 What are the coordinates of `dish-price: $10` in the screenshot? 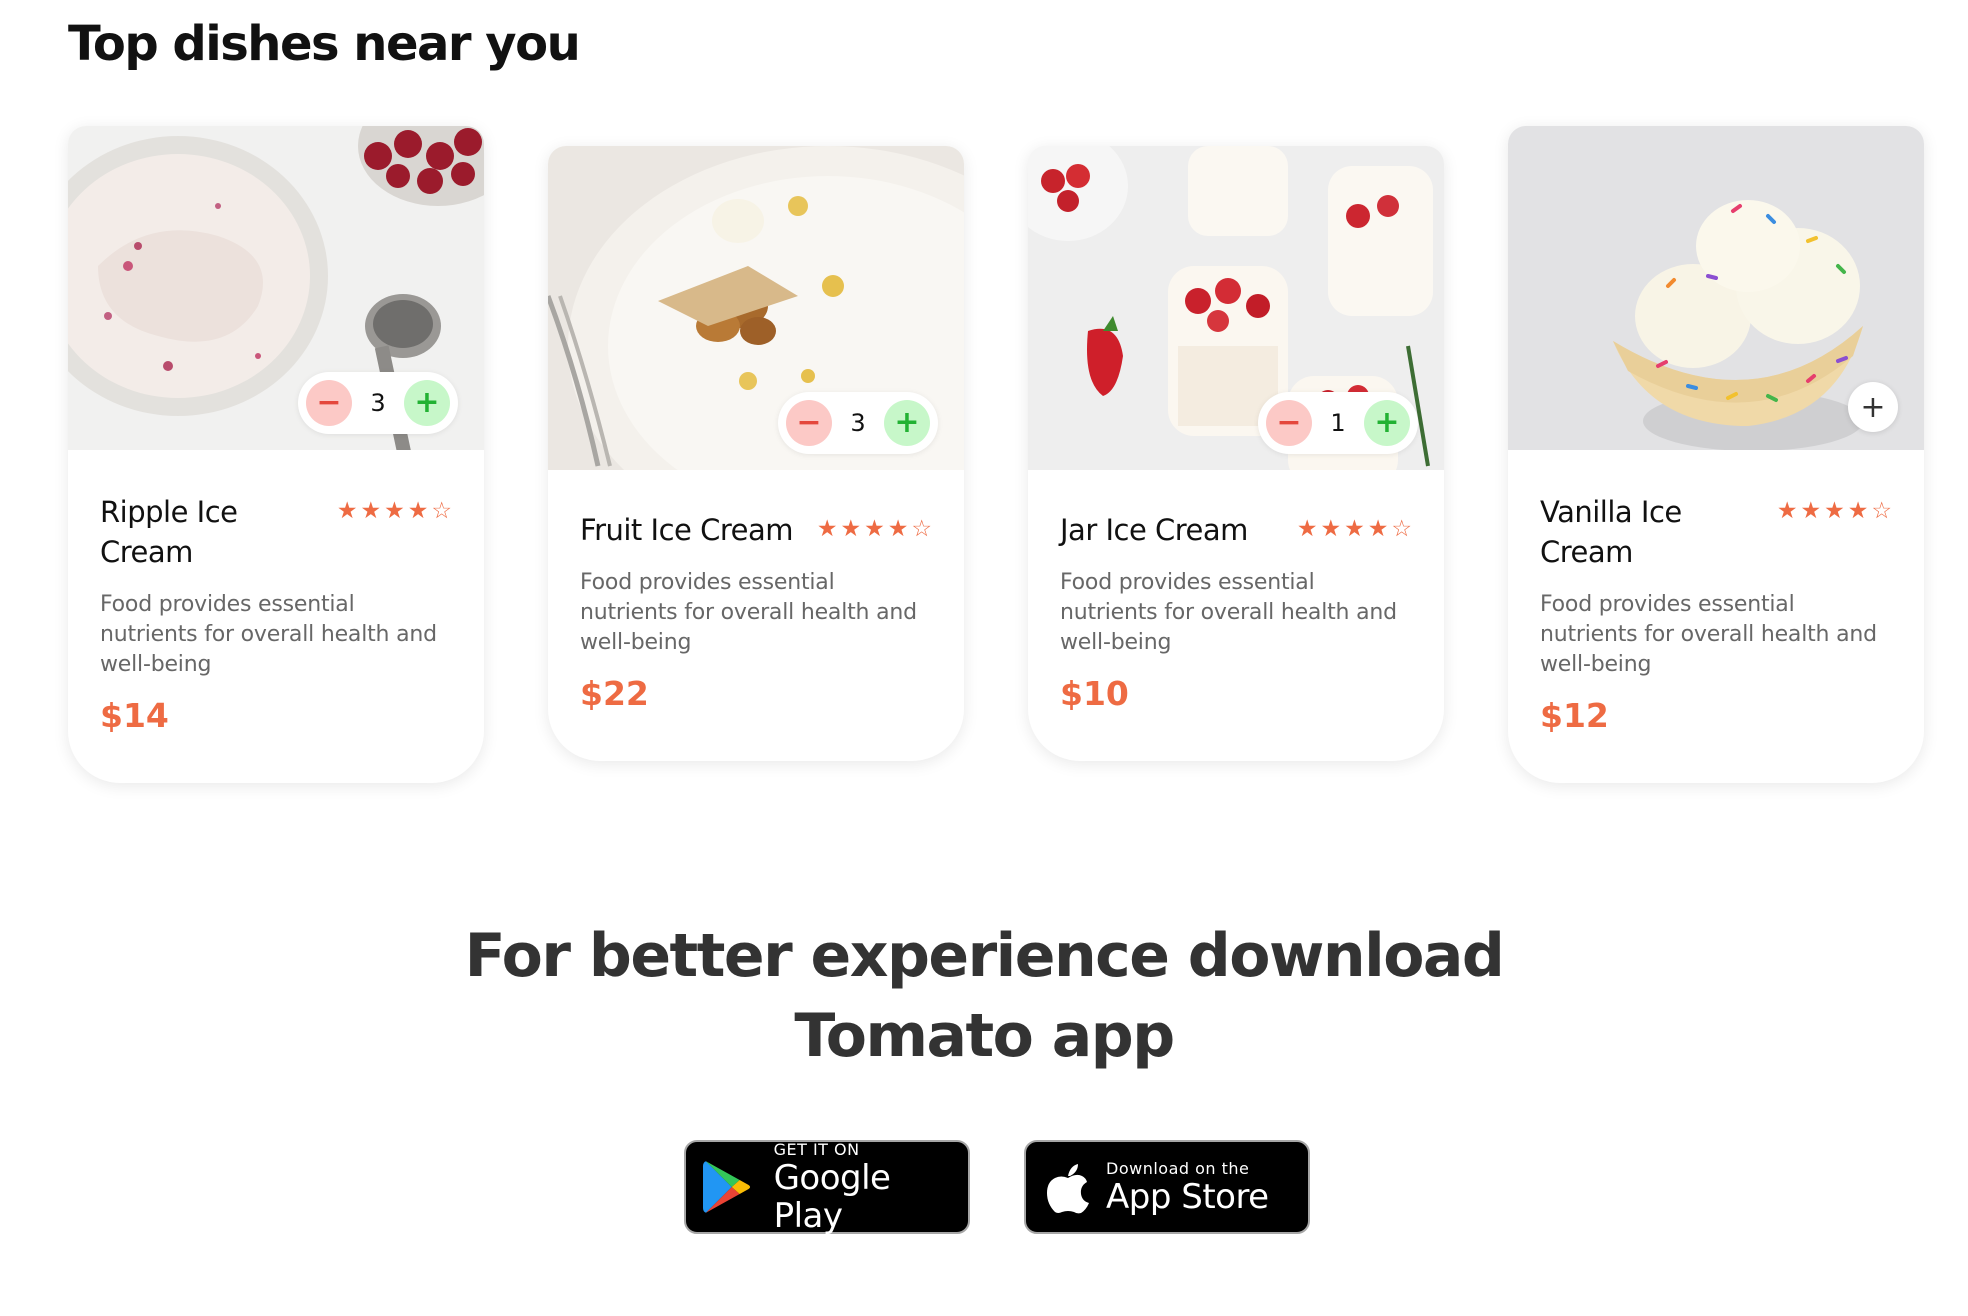 It's located at (1094, 693).